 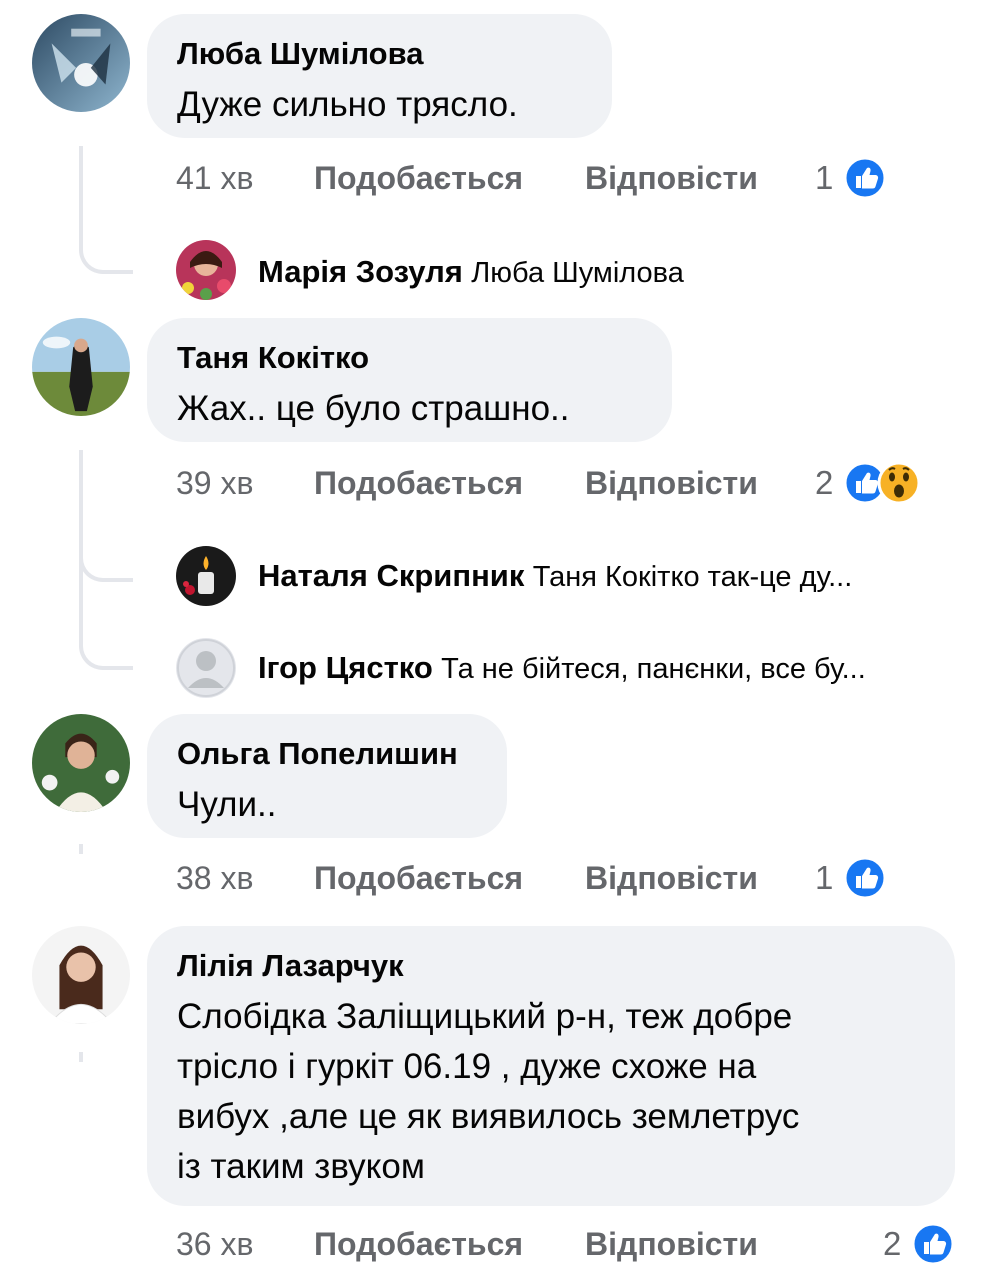 What do you see at coordinates (214, 483) in the screenshot?
I see `comment-timestamp: 39 хв` at bounding box center [214, 483].